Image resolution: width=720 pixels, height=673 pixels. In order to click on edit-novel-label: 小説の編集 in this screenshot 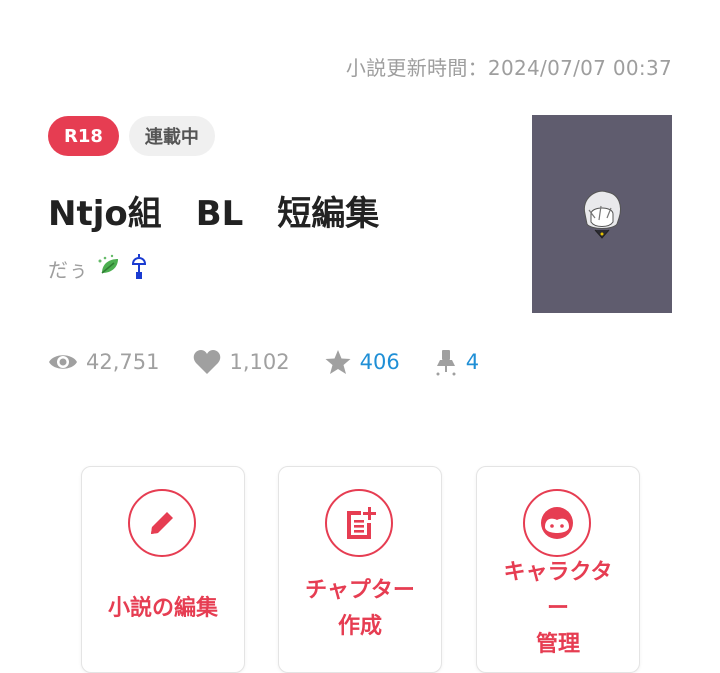, I will do `click(162, 608)`.